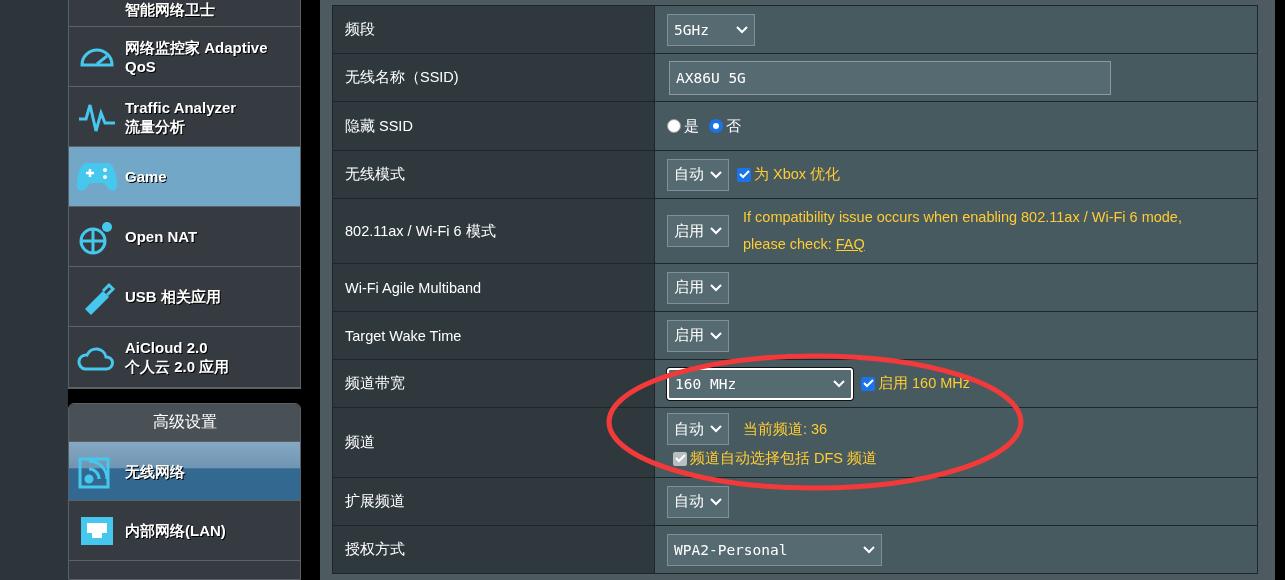 This screenshot has width=1285, height=580. Describe the element at coordinates (493, 288) in the screenshot. I see `setting-label: Wi-Fi Agile Multiband` at that location.